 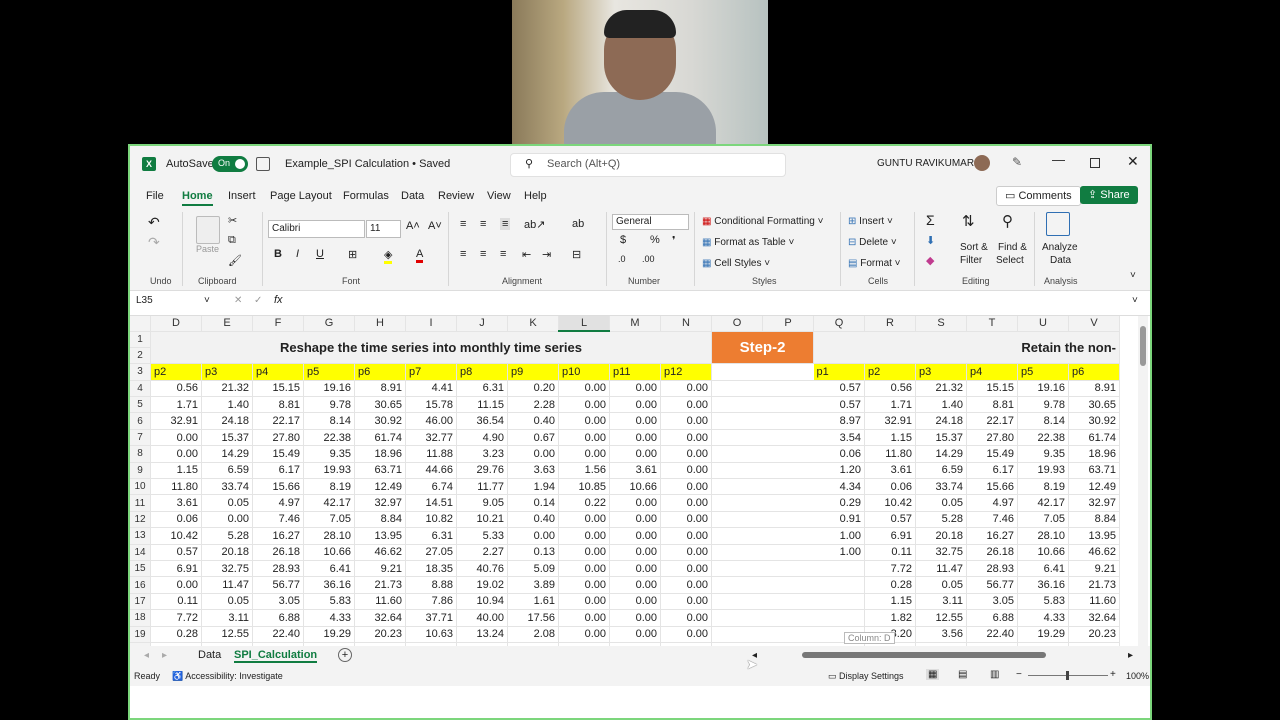 I want to click on cell: 26.18, so click(x=278, y=552).